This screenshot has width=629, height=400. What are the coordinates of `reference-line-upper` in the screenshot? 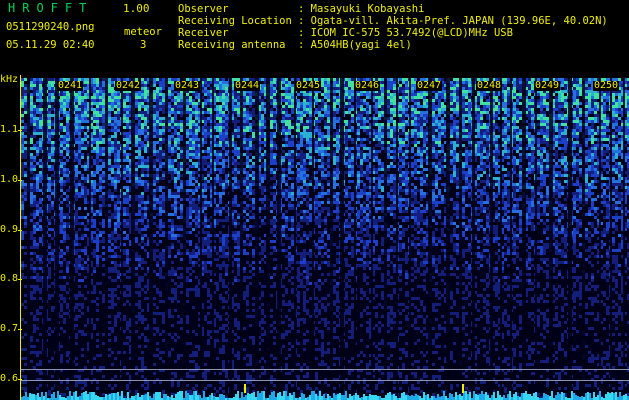 It's located at (325, 369).